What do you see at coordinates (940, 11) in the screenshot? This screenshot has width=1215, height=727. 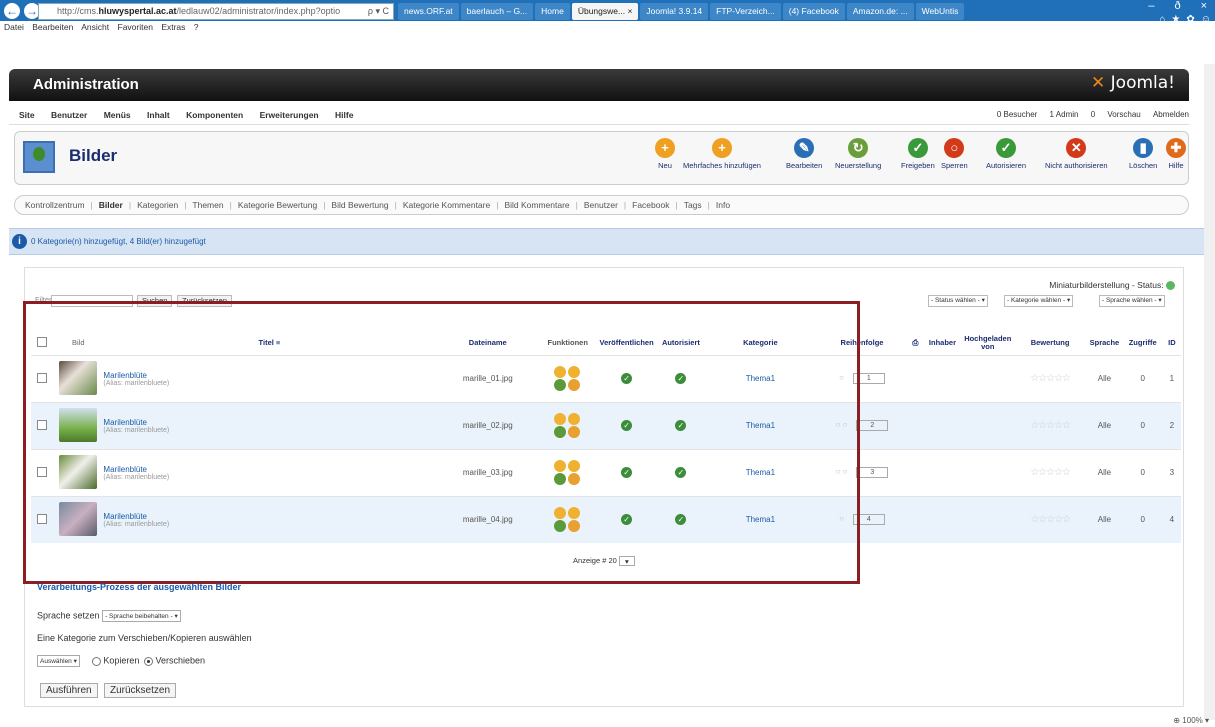 I see `browser-tab: WebUntis` at bounding box center [940, 11].